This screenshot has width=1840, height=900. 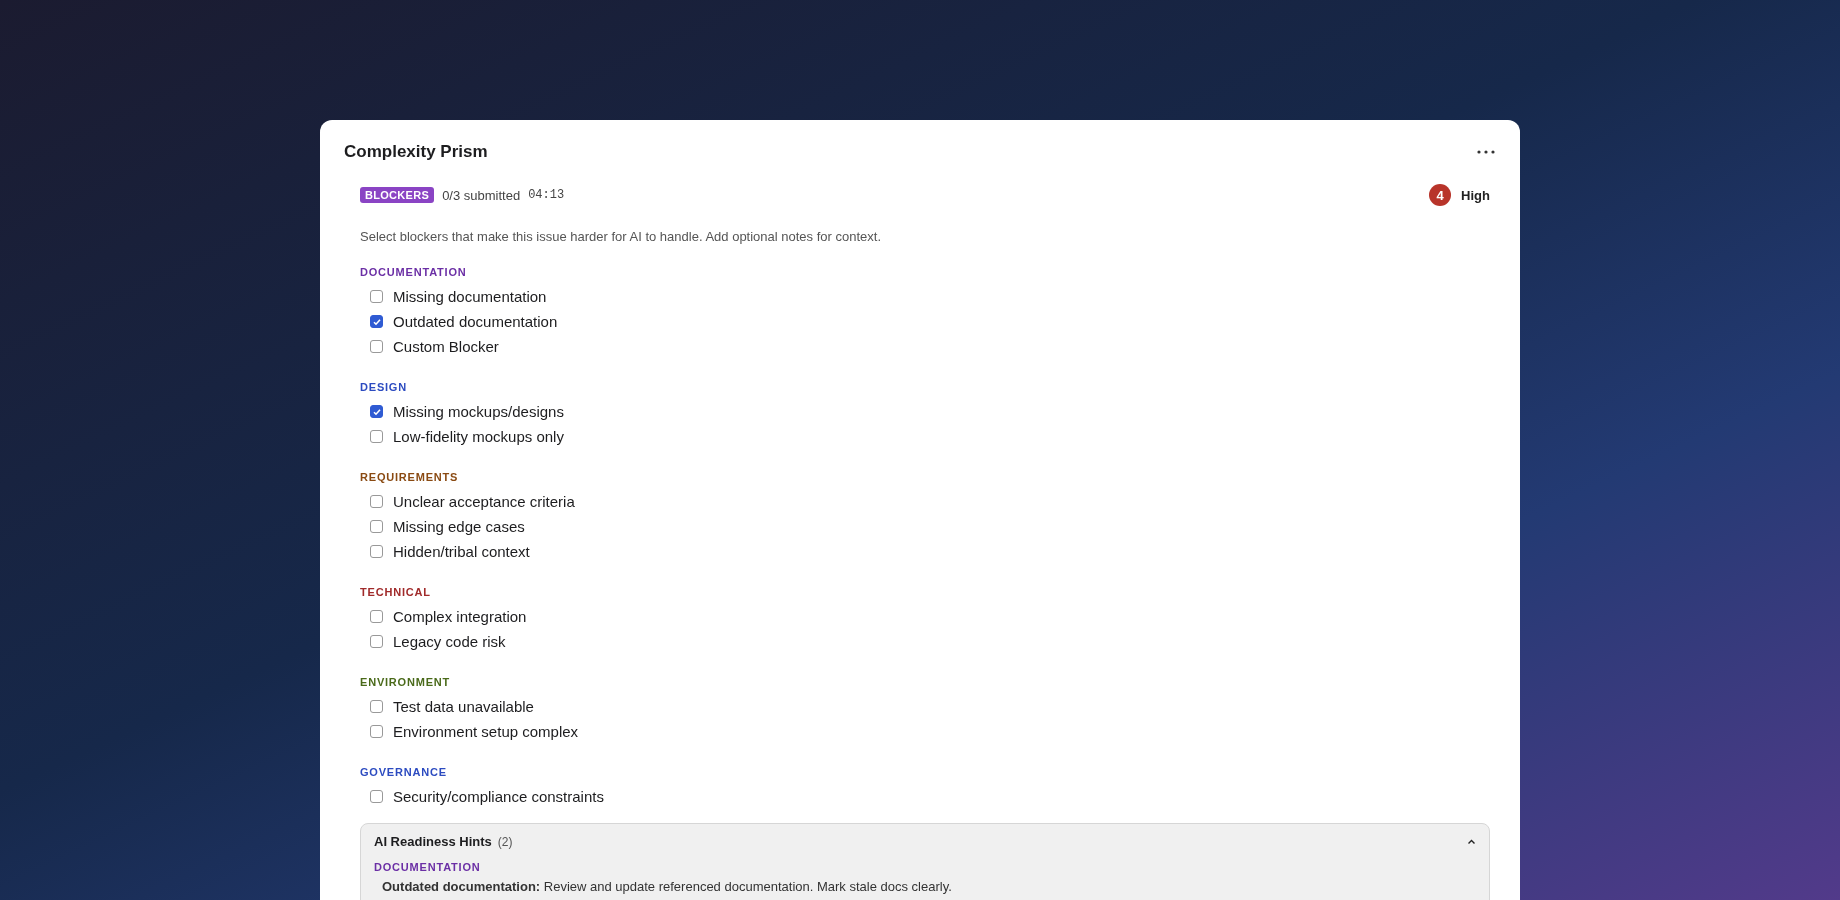 I want to click on checkbox-label: Environment setup complex, so click(x=486, y=731).